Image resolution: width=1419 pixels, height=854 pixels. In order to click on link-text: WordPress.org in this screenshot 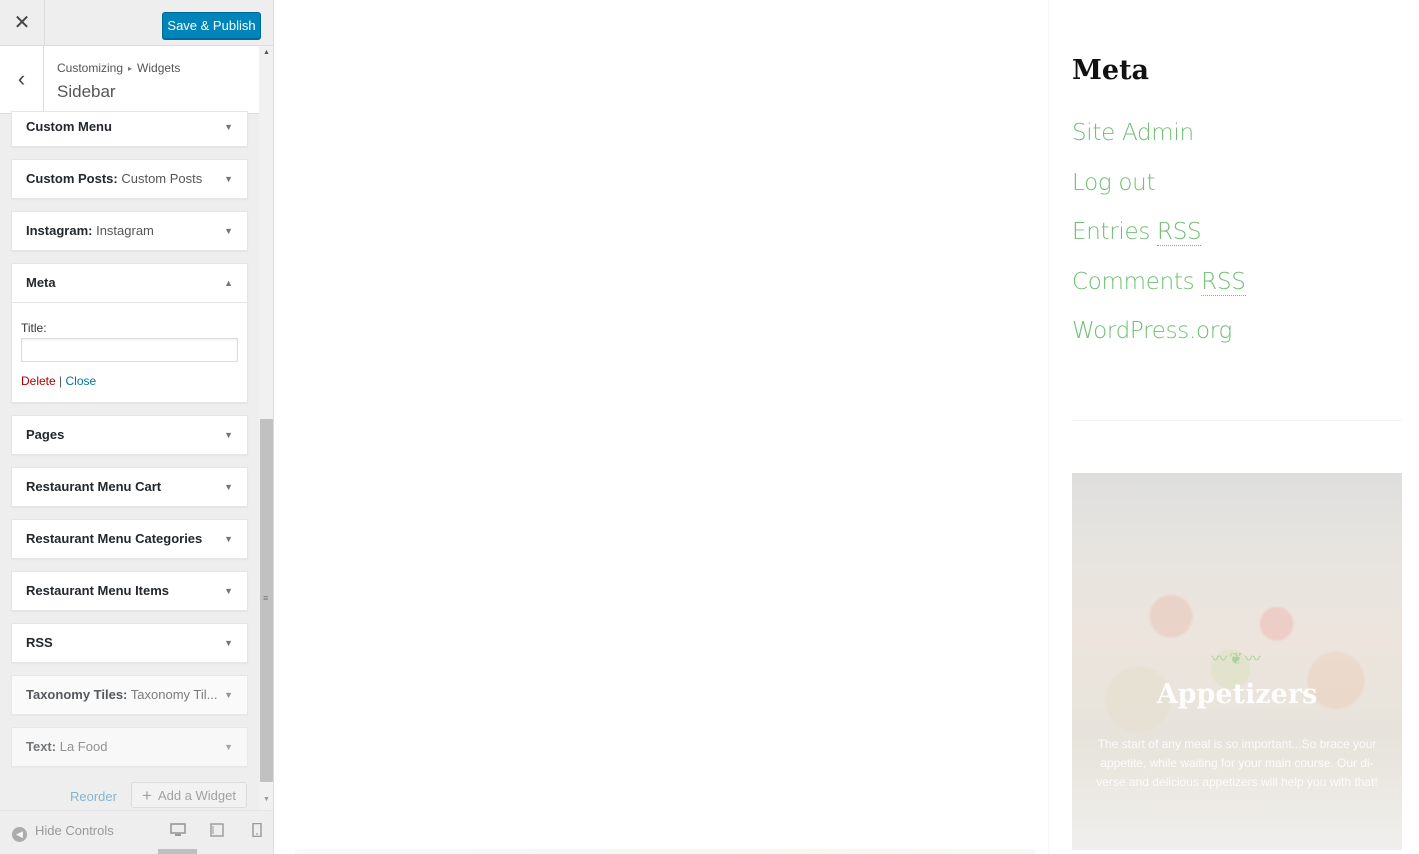, I will do `click(1152, 331)`.